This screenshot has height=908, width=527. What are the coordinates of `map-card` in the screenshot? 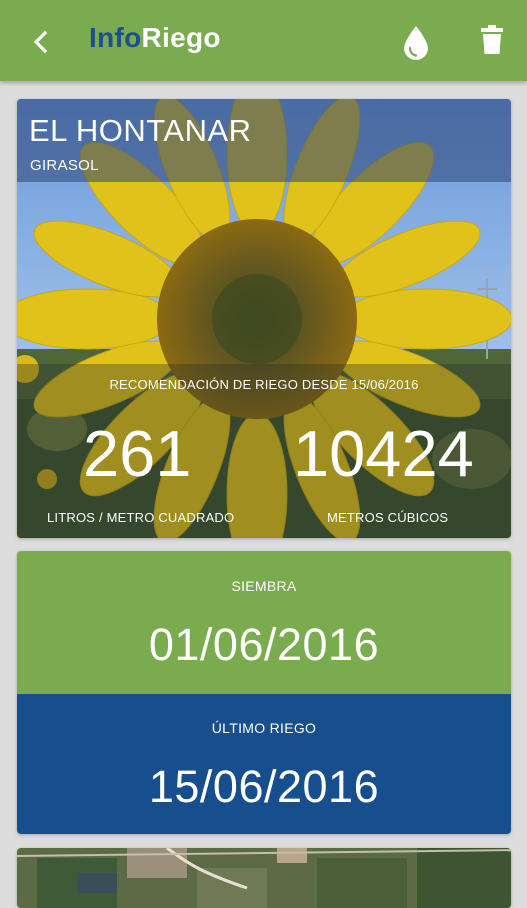 It's located at (264, 878).